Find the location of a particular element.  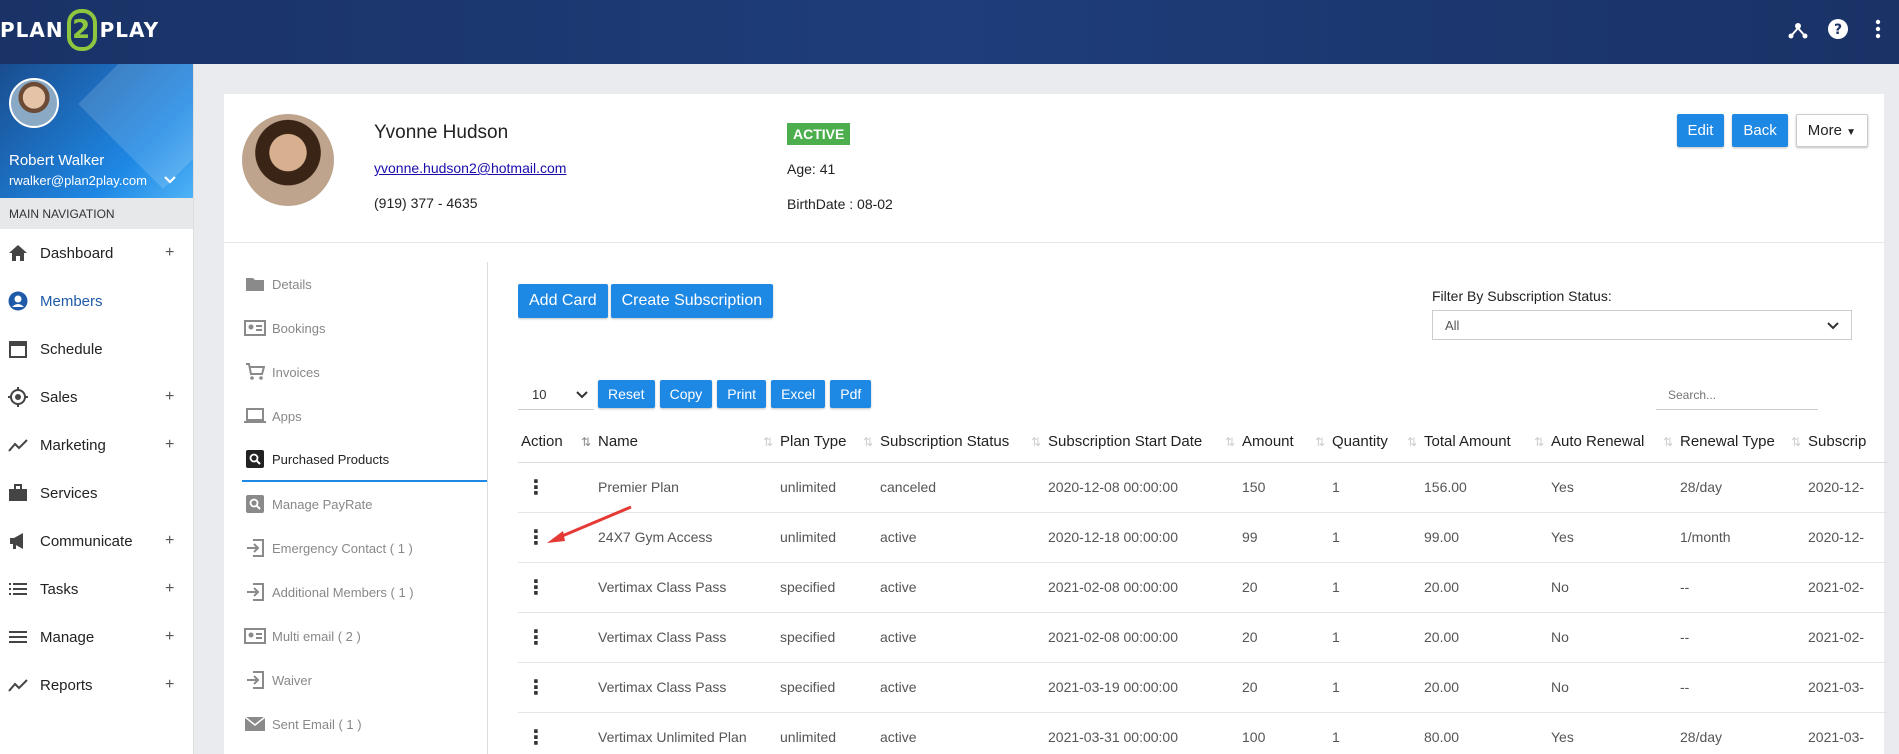

table-search-input is located at coordinates (1737, 395).